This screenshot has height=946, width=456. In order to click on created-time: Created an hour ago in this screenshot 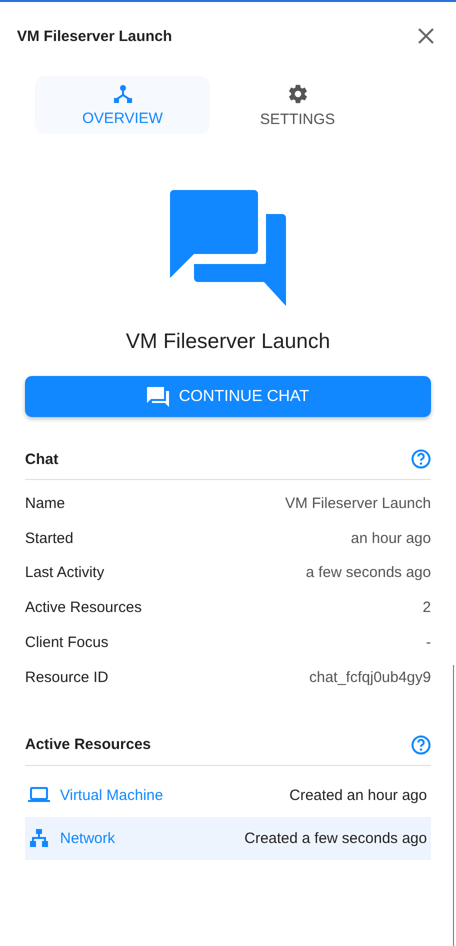, I will do `click(358, 795)`.